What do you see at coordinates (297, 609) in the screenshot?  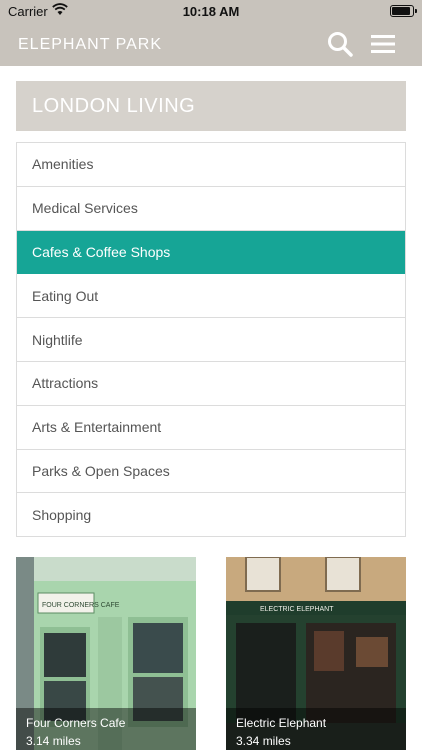 I see `cafe-sign-text: ELECTRIC ELEPHANT` at bounding box center [297, 609].